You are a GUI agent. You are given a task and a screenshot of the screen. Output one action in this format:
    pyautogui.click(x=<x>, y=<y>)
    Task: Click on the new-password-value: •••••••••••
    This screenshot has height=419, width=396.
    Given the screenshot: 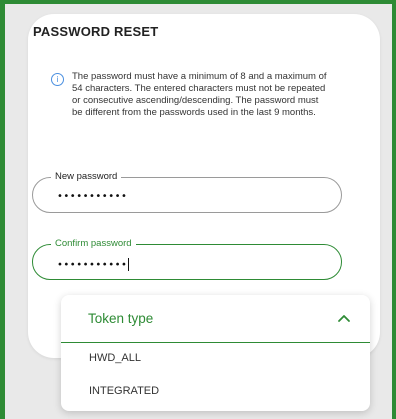 What is the action you would take?
    pyautogui.click(x=92, y=196)
    